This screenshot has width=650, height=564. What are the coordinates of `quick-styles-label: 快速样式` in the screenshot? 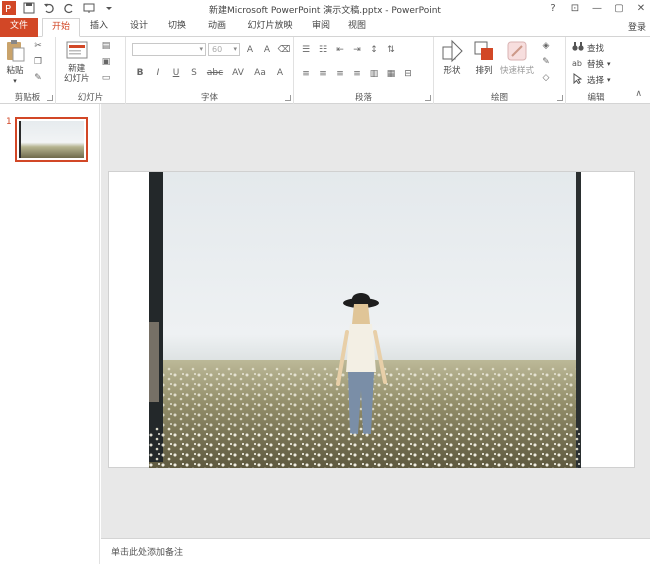 It's located at (517, 71).